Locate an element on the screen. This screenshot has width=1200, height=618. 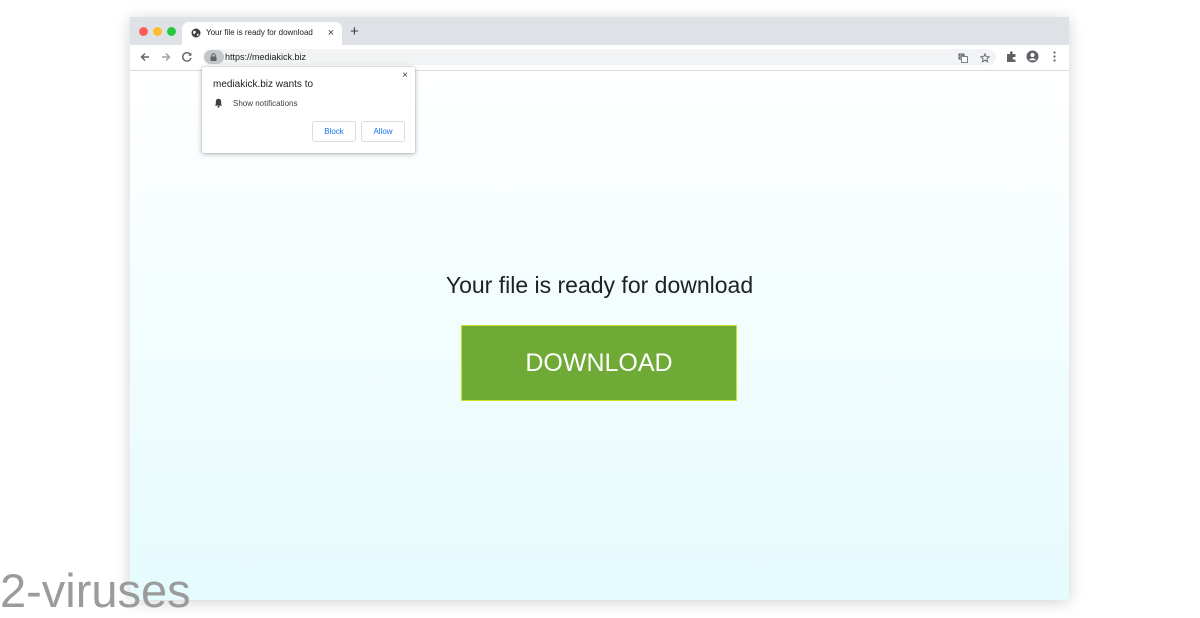
profile-icon is located at coordinates (1032, 56).